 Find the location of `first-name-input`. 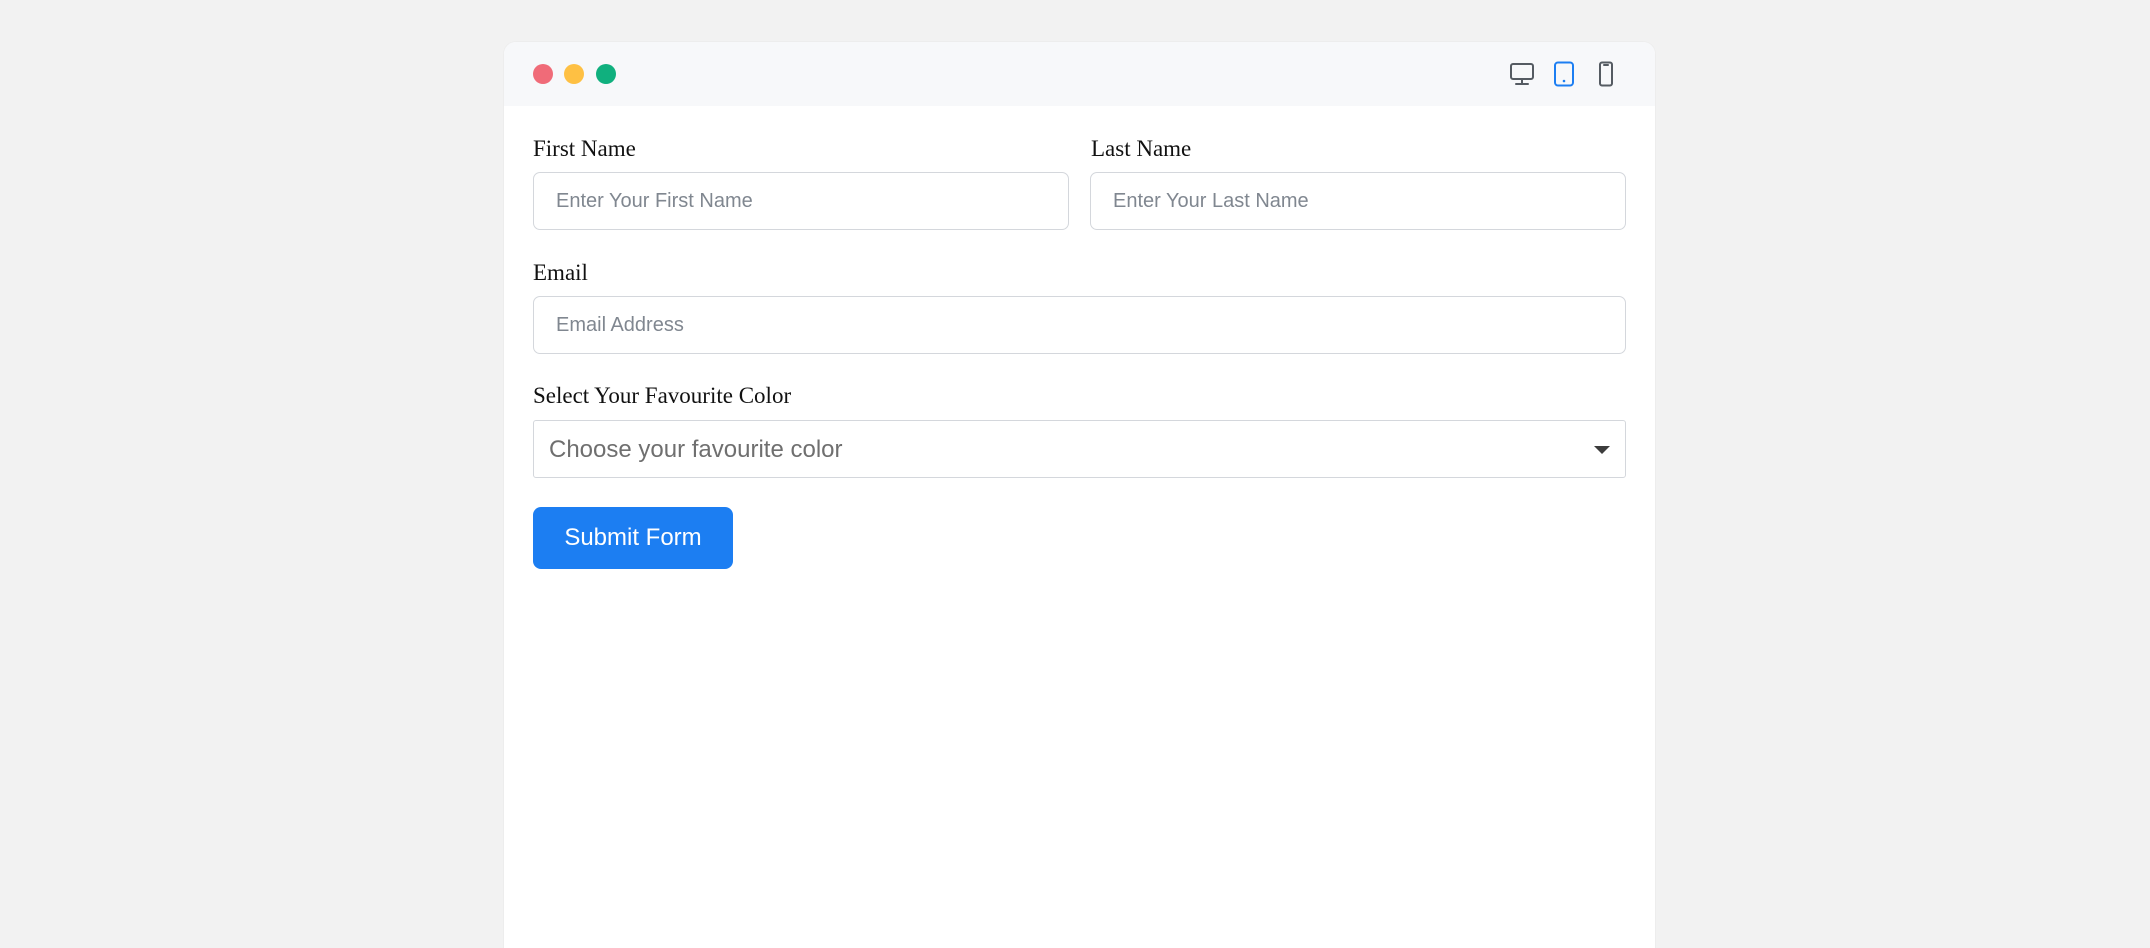

first-name-input is located at coordinates (801, 201).